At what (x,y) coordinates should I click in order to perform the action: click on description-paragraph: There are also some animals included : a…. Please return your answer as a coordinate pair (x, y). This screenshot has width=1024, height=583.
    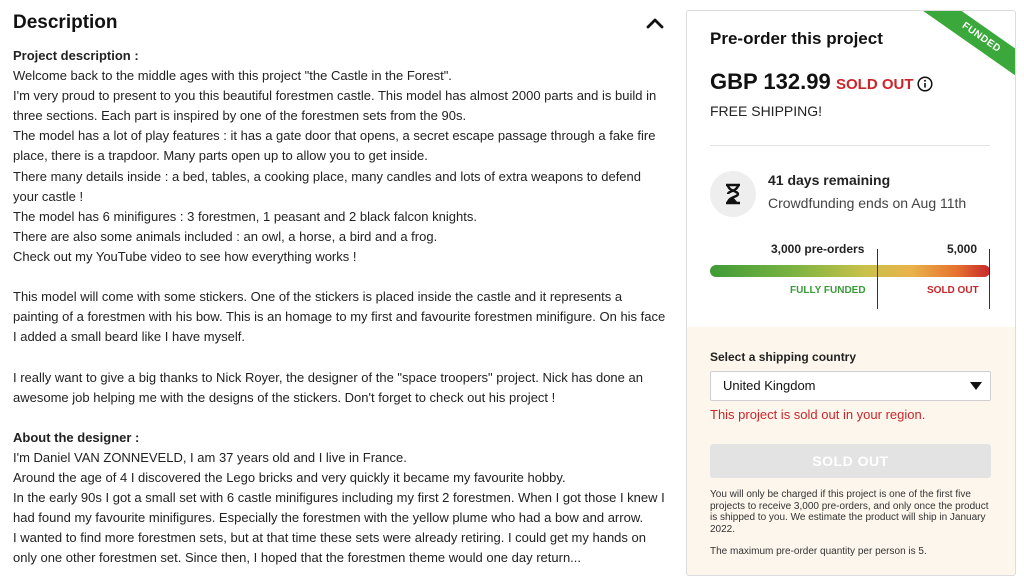
    Looking at the image, I should click on (225, 236).